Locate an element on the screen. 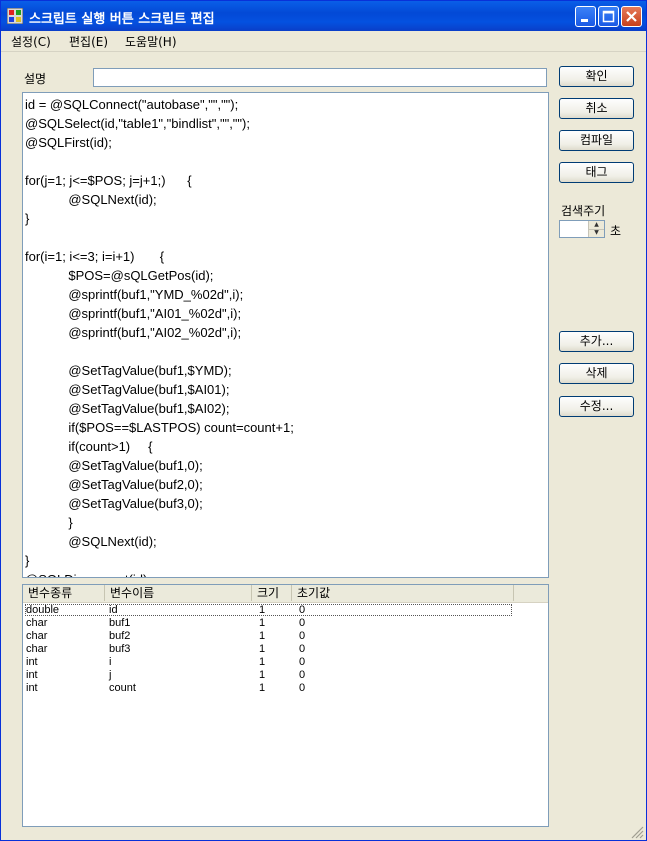 The width and height of the screenshot is (647, 841). minimize-button is located at coordinates (585, 16).